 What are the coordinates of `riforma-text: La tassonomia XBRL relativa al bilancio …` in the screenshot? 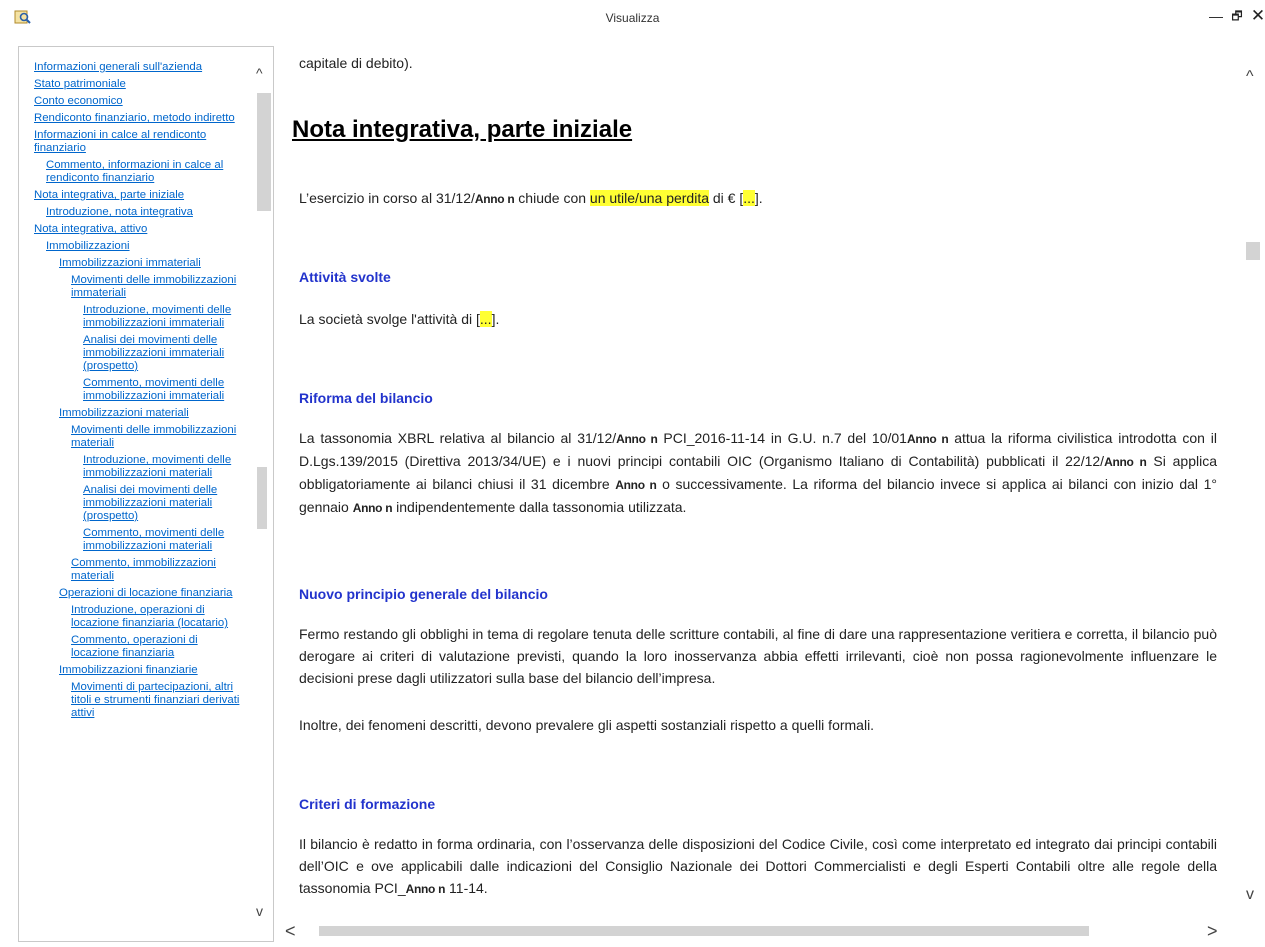 It's located at (458, 438).